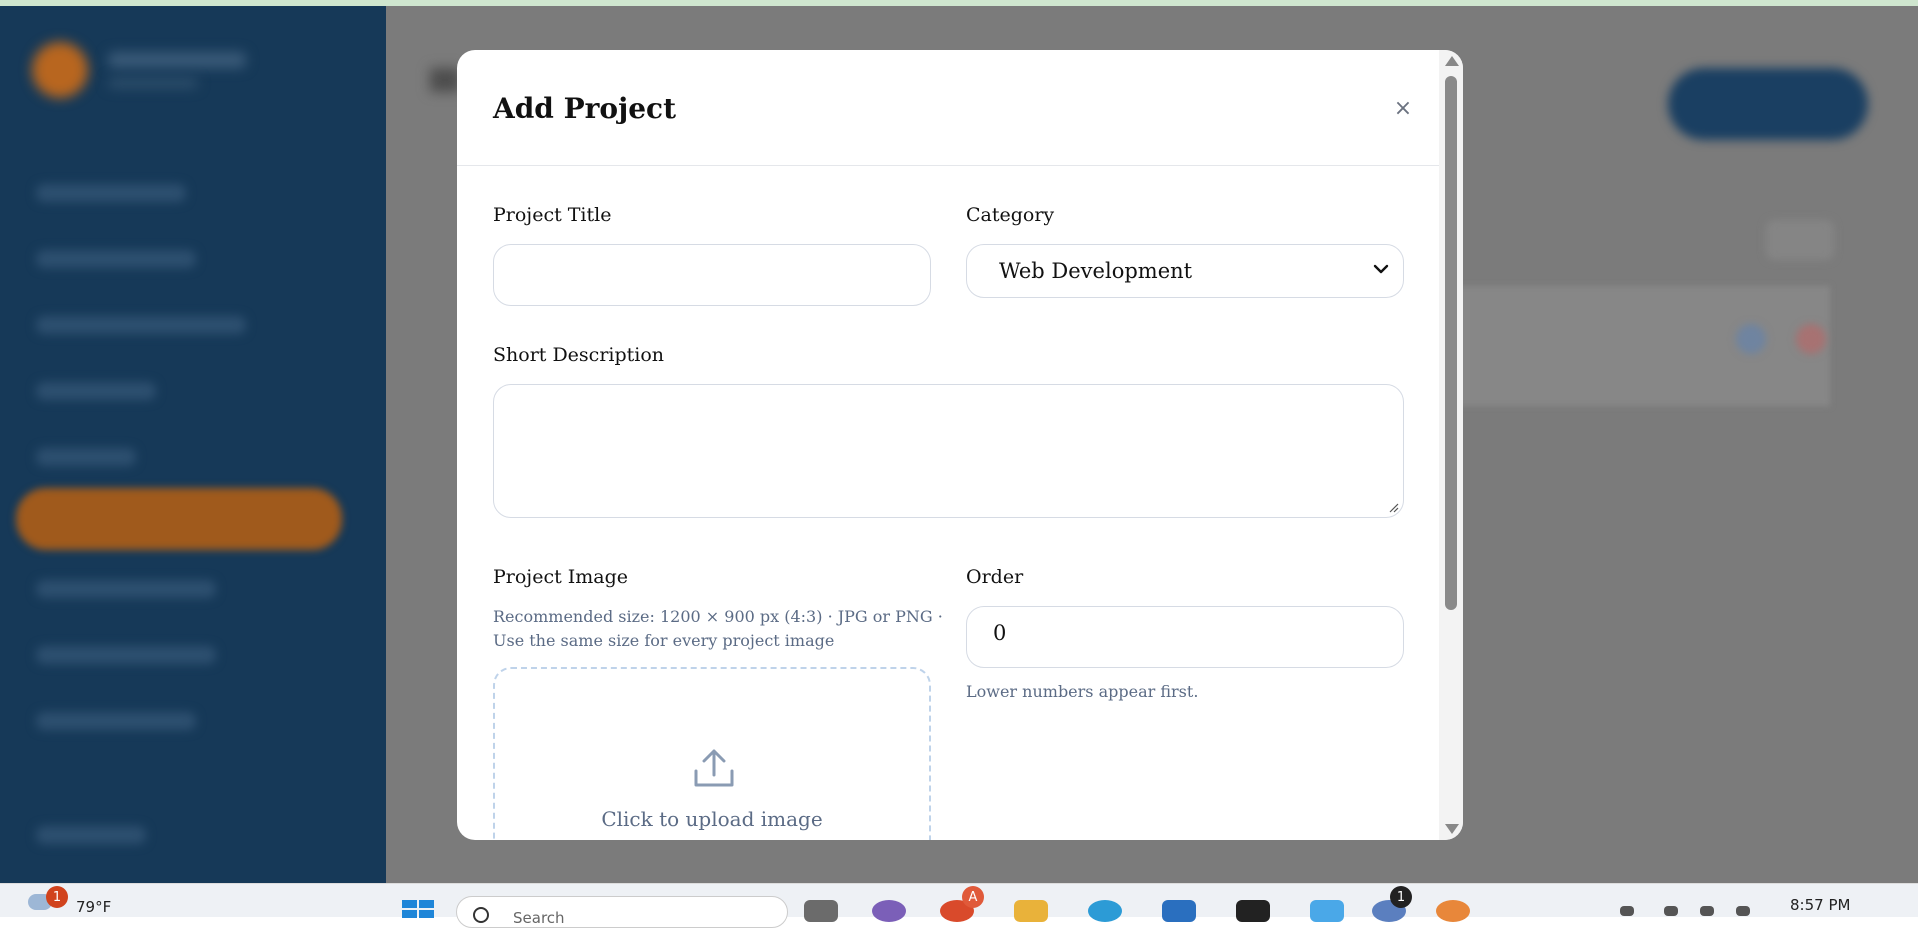 The image size is (1918, 928). Describe the element at coordinates (179, 519) in the screenshot. I see `blurred-nav-item-active` at that location.